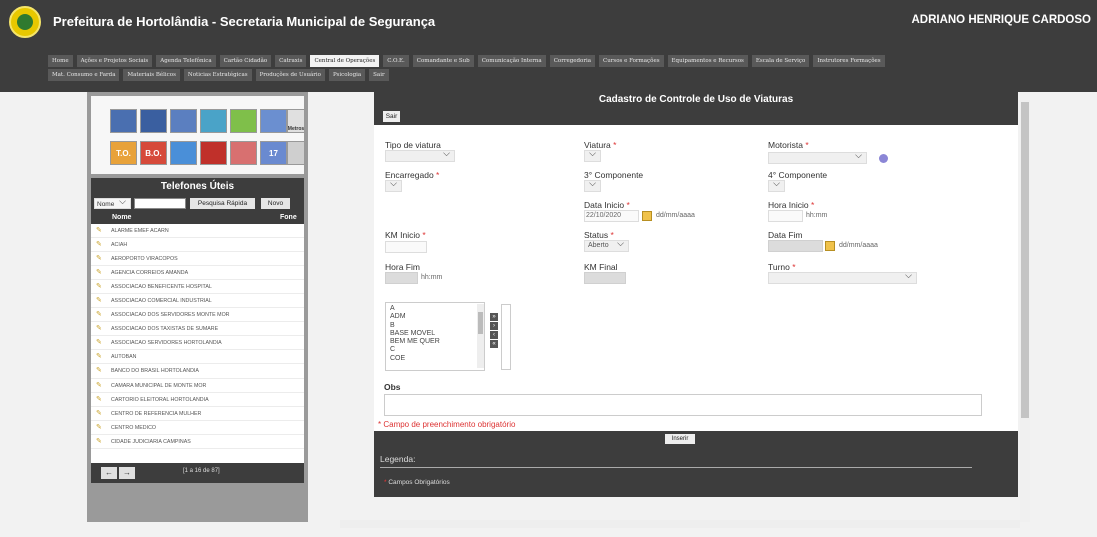 This screenshot has width=1097, height=537. What do you see at coordinates (494, 335) in the screenshot?
I see `move-button-2: ‹` at bounding box center [494, 335].